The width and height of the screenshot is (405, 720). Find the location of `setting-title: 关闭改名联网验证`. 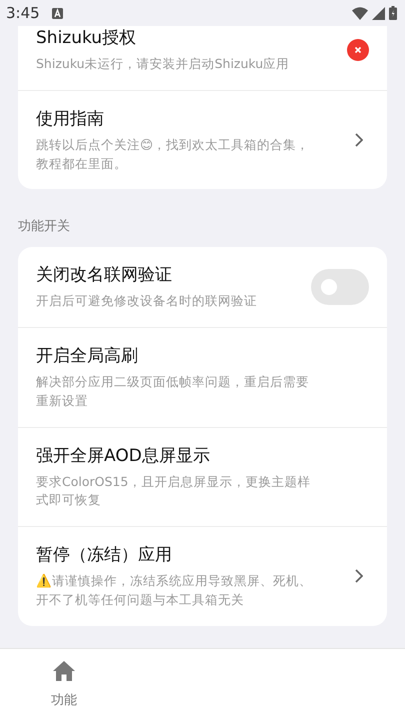

setting-title: 关闭改名联网验证 is located at coordinates (104, 275).